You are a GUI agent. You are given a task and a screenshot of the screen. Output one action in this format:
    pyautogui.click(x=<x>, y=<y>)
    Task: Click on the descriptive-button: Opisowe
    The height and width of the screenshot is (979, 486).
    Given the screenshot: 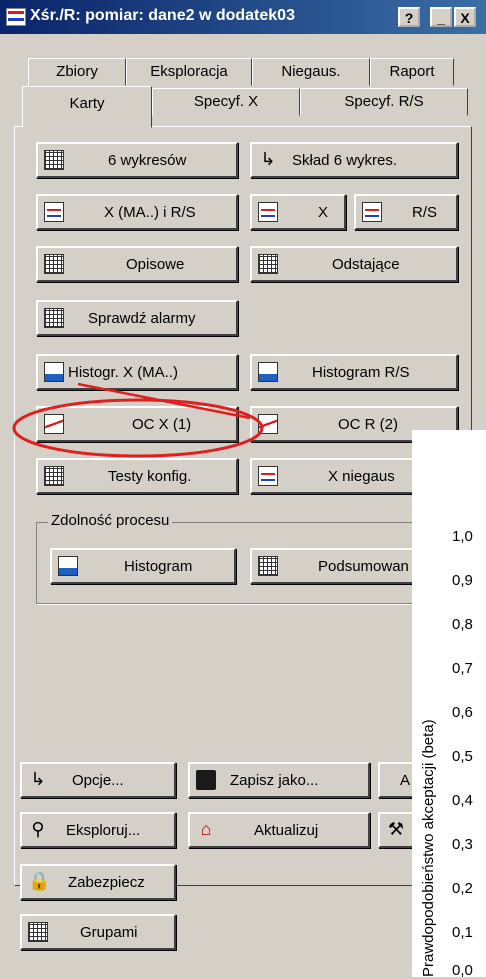 What is the action you would take?
    pyautogui.click(x=137, y=264)
    